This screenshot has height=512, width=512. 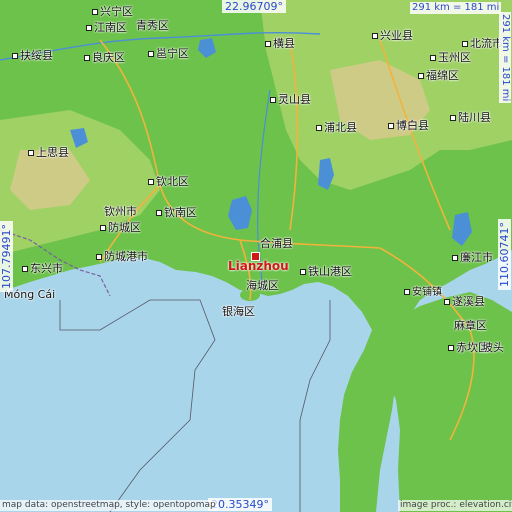 I want to click on place-label: 兴宁区, so click(x=112, y=12).